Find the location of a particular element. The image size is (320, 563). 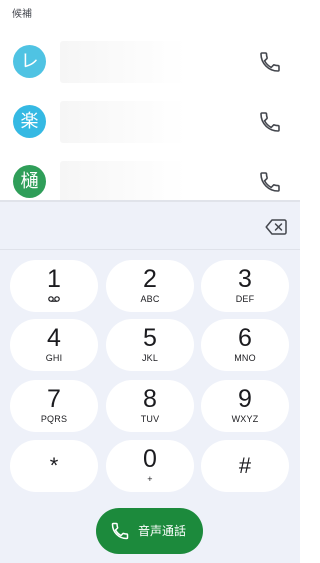

suggestions-label: 候補 is located at coordinates (22, 14).